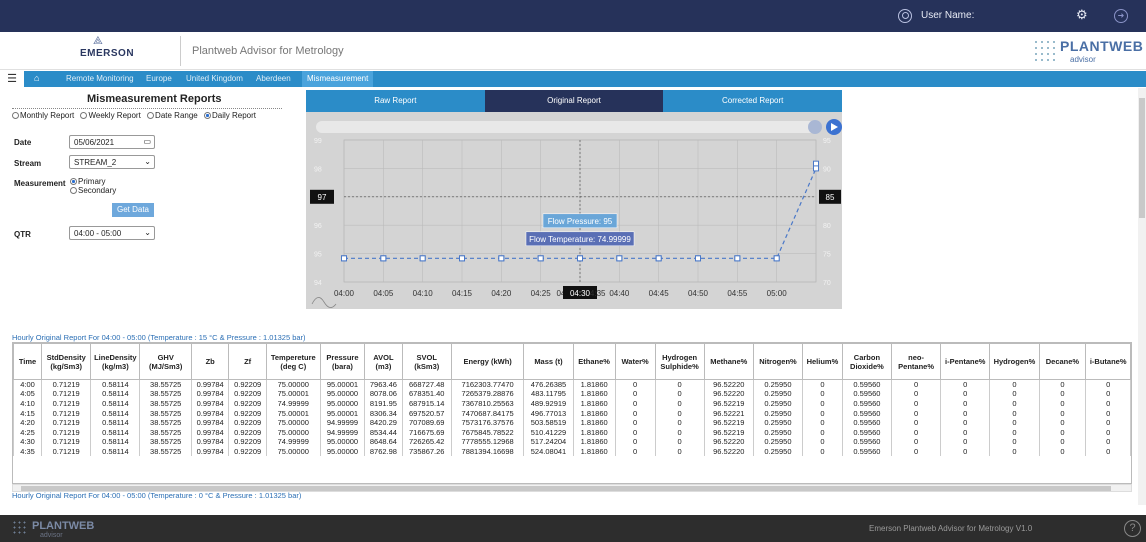 Image resolution: width=1146 pixels, height=542 pixels. I want to click on logout-icon: ➜, so click(1121, 16).